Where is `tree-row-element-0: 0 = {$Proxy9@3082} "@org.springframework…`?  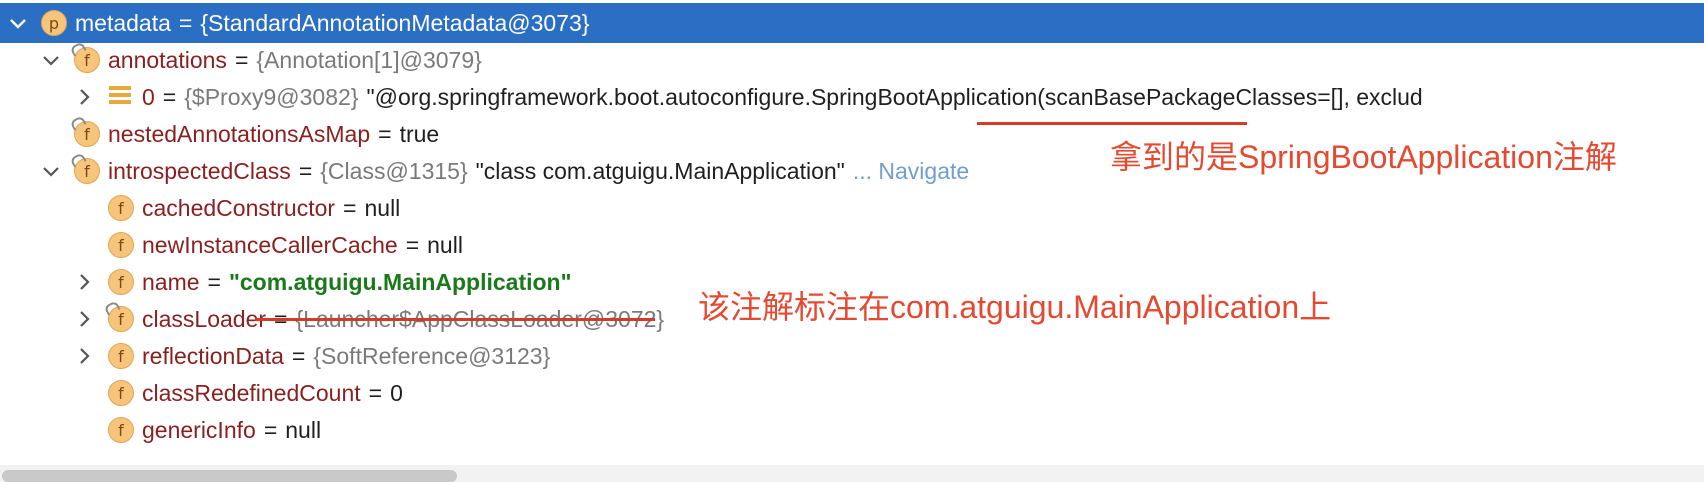
tree-row-element-0: 0 = {$Proxy9@3082} "@org.springframework… is located at coordinates (852, 97).